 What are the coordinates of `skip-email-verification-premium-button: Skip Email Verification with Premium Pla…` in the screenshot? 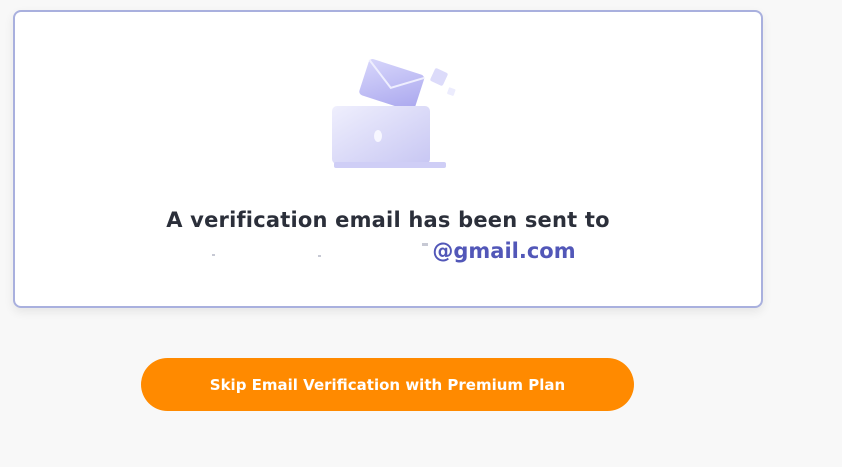 It's located at (387, 384).